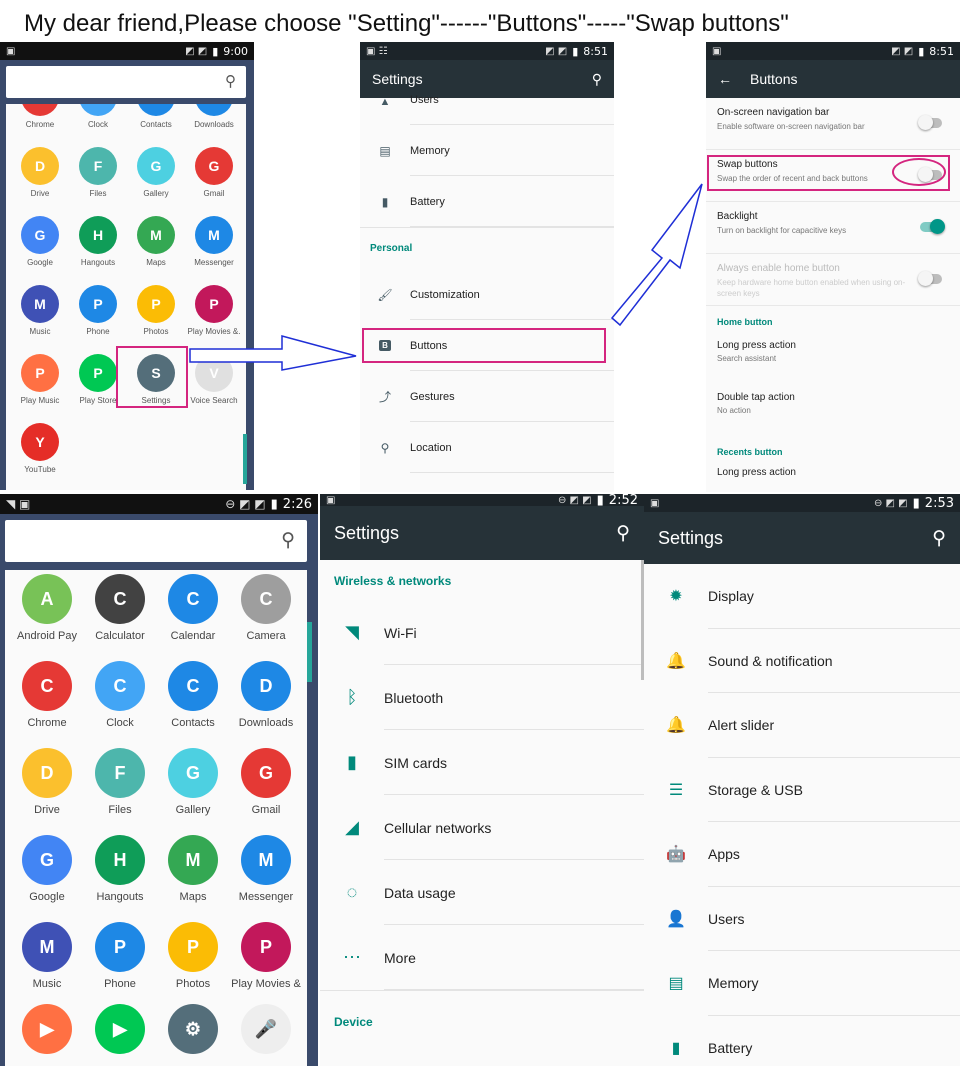 The height and width of the screenshot is (1066, 960). I want to click on app-label: Gallery, so click(193, 810).